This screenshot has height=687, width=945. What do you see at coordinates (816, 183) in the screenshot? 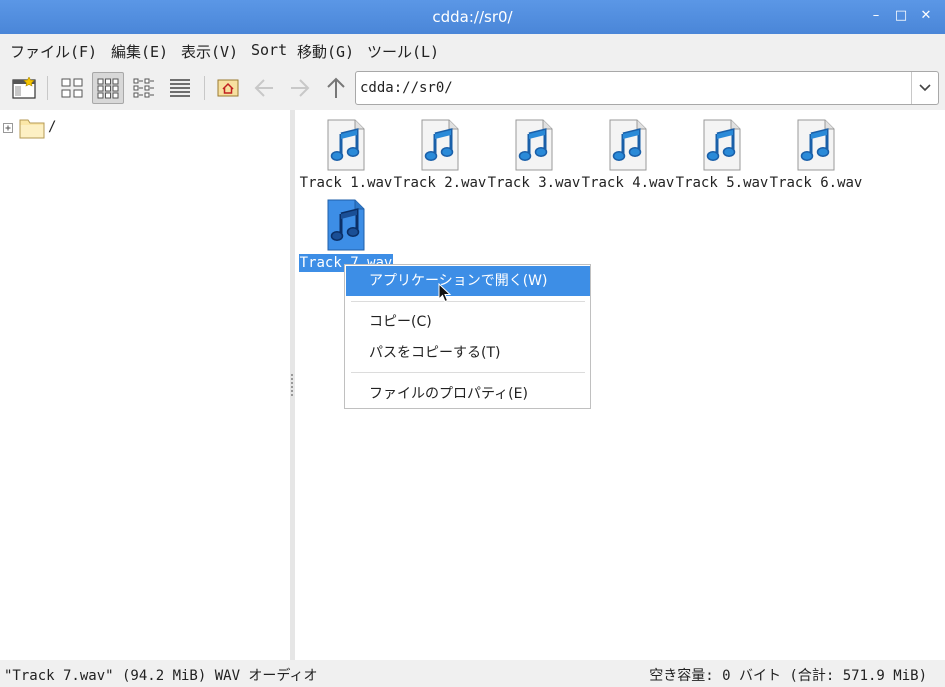
I see `file-name: Track 6.wav` at bounding box center [816, 183].